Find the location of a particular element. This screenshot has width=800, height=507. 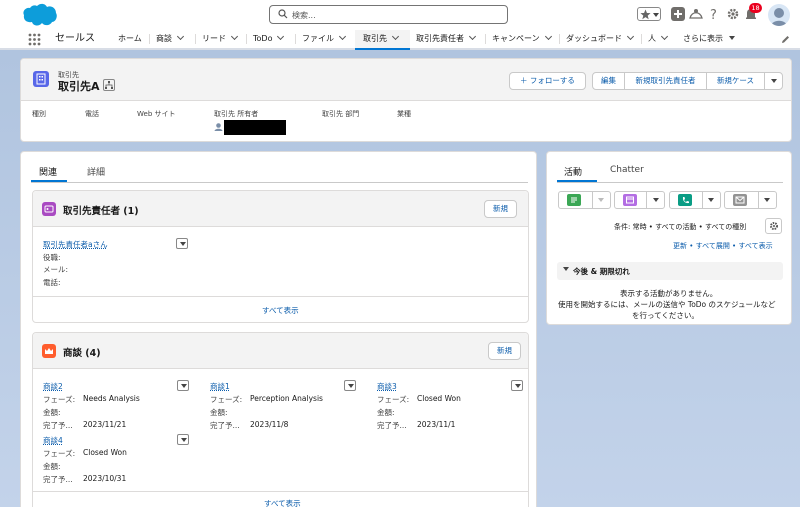

nav-item-campaigns: キャンペーン is located at coordinates (522, 39).